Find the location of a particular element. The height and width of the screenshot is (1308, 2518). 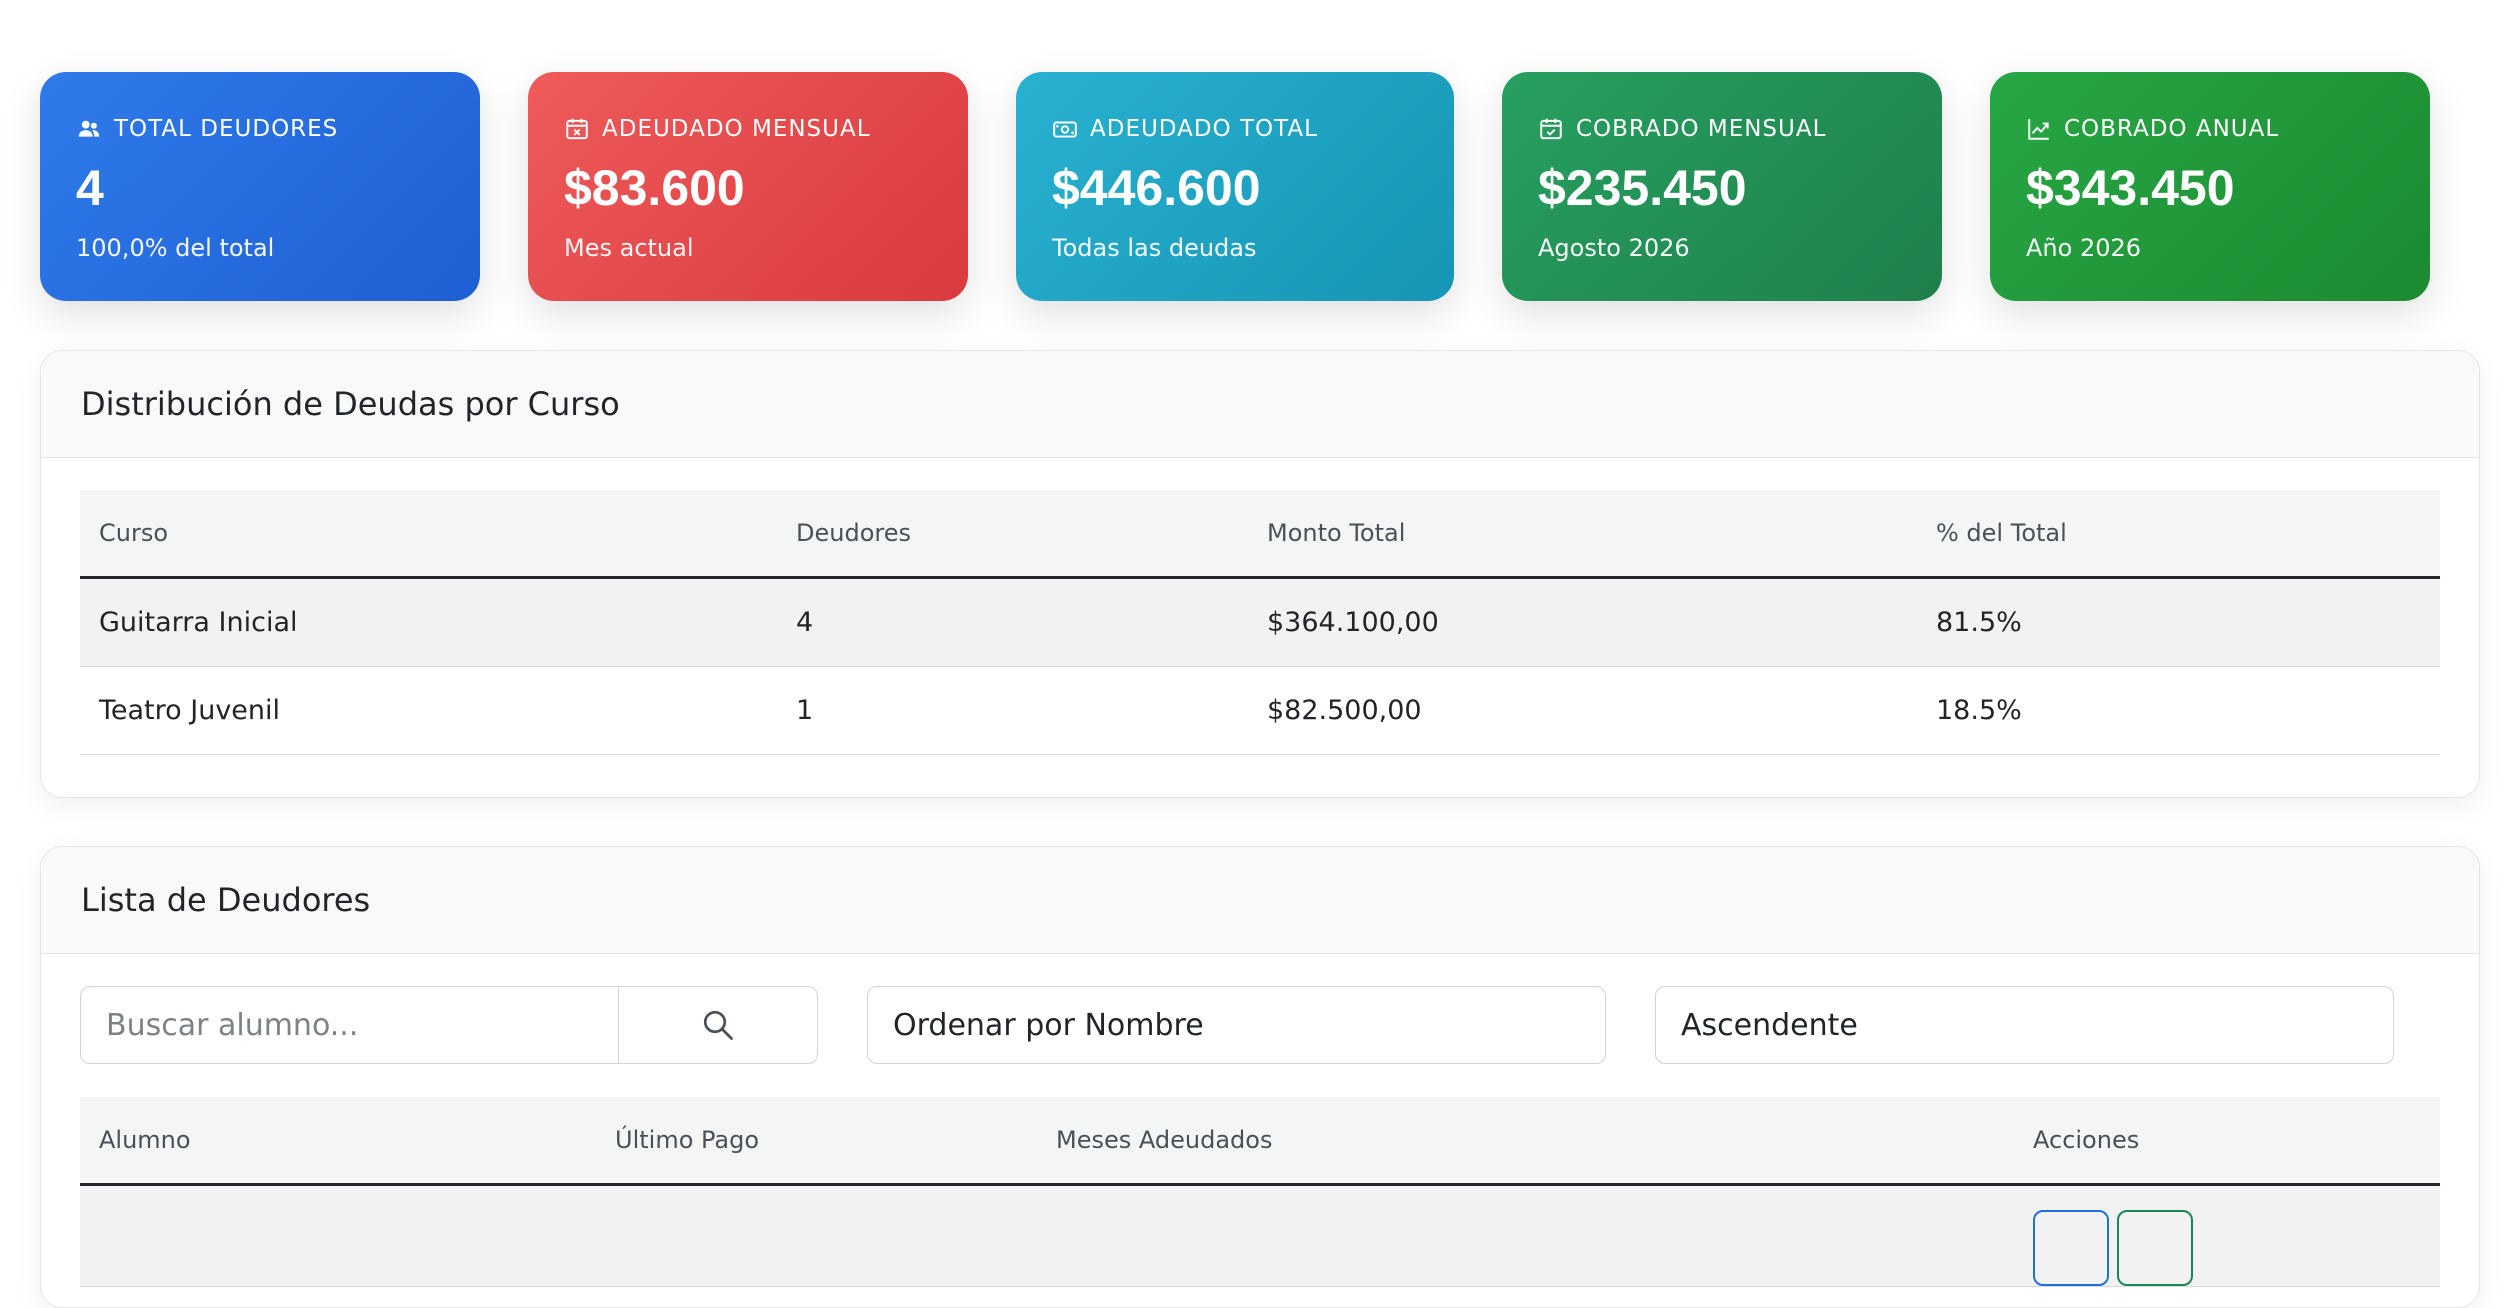

debtors-cell: 1 is located at coordinates (1012, 710).